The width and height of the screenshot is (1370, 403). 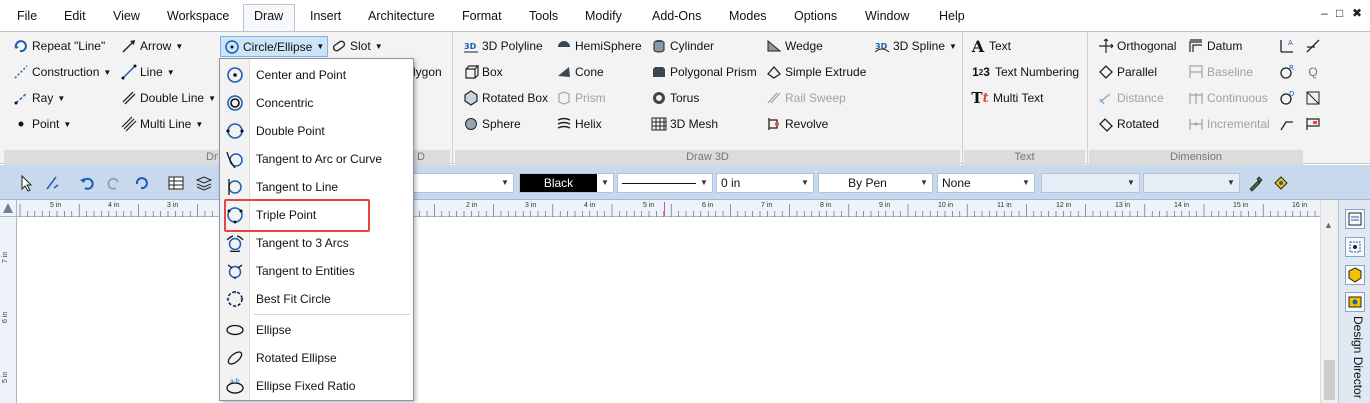 What do you see at coordinates (1287, 72) in the screenshot?
I see `radius-dimension-button: R` at bounding box center [1287, 72].